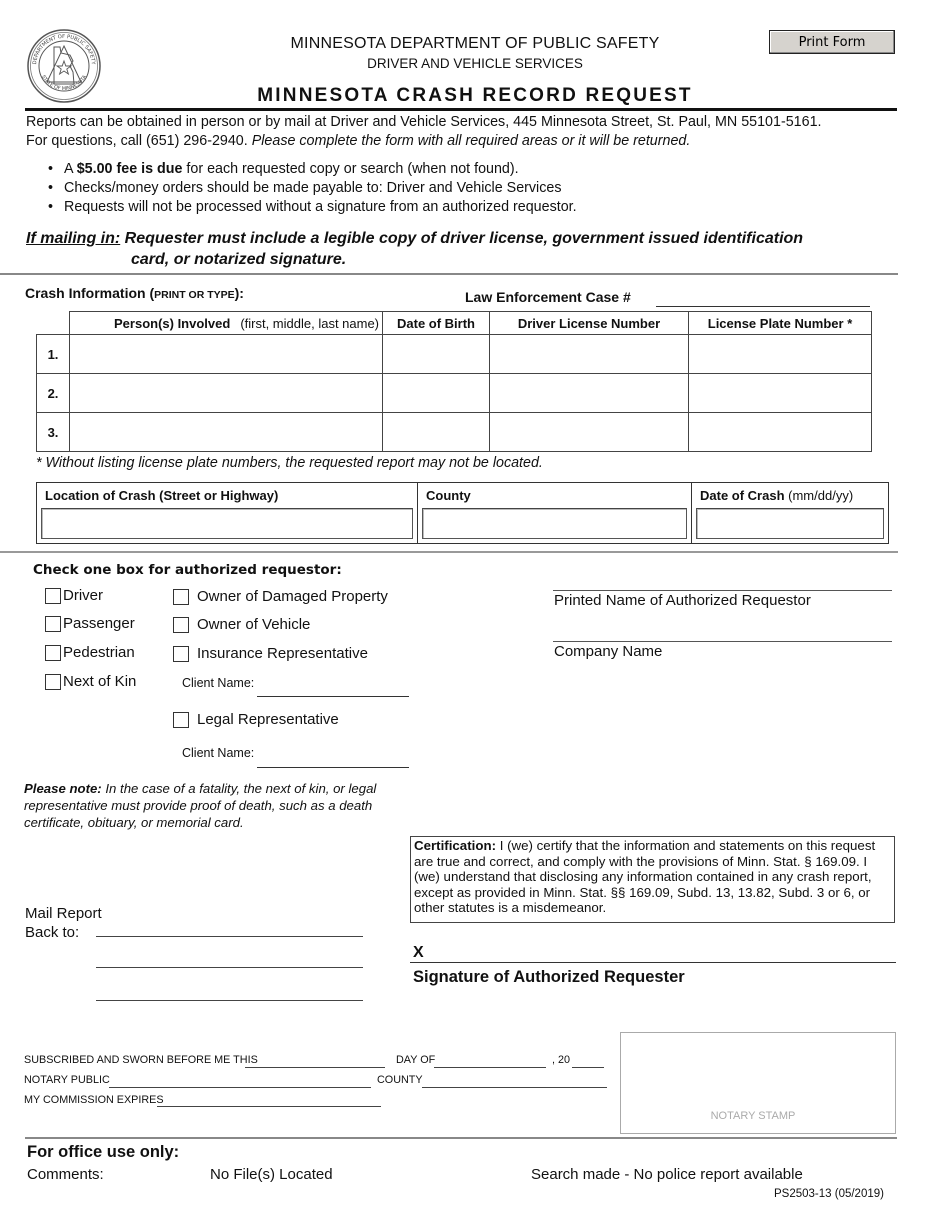 The image size is (950, 1230). I want to click on commission-expires-field, so click(269, 1106).